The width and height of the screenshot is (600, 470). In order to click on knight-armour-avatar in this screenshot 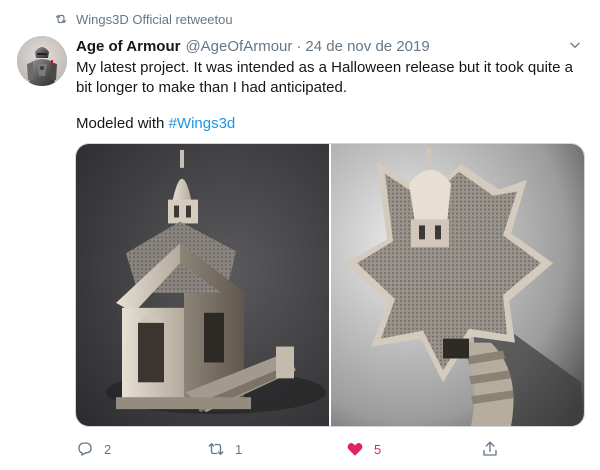, I will do `click(42, 61)`.